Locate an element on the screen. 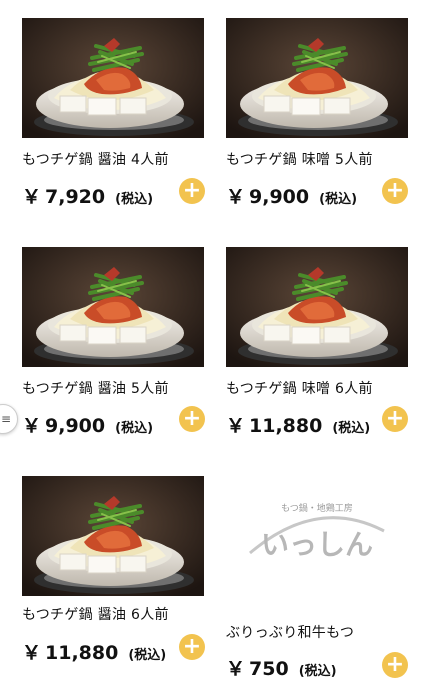 This screenshot has height=700, width=429. product-name: もつチゲ鍋 醤油 4人前 is located at coordinates (95, 160).